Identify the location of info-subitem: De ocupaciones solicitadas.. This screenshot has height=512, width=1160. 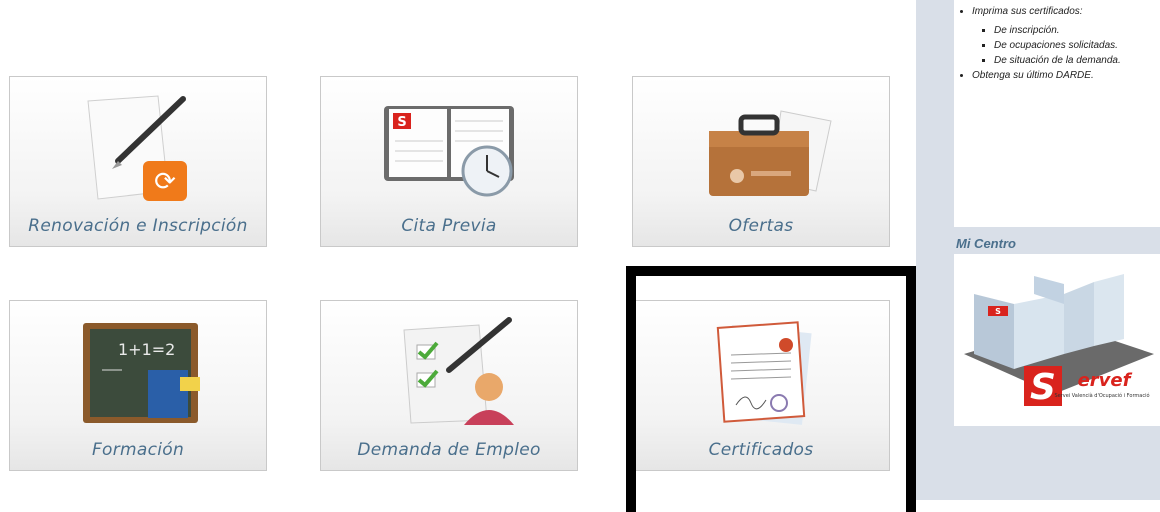
(1077, 45).